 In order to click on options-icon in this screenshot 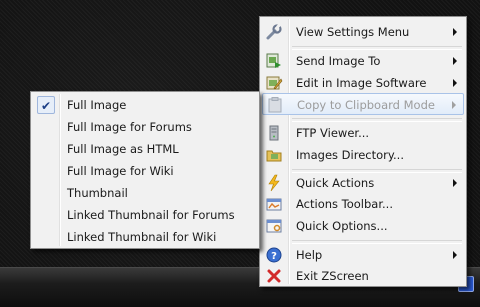, I will do `click(274, 226)`.